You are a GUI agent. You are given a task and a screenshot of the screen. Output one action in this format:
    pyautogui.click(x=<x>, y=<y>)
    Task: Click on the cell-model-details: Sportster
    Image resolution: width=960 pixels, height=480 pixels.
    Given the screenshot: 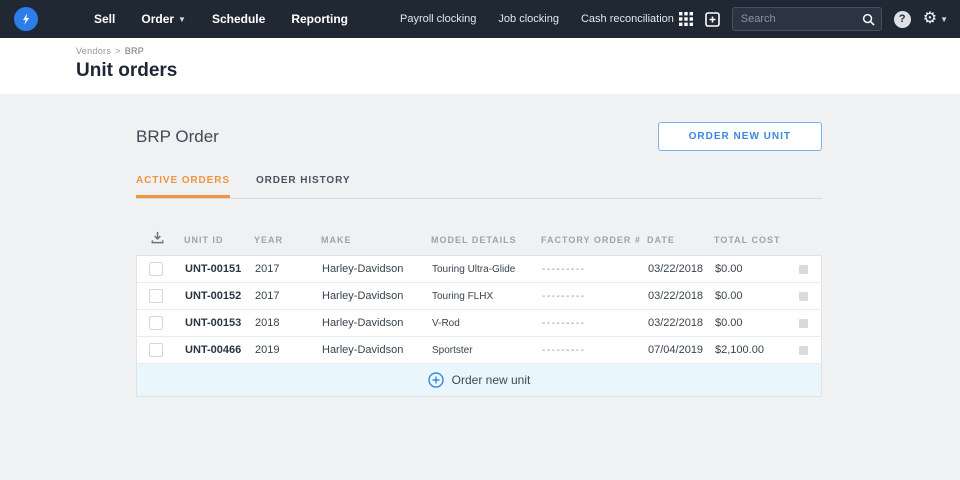 What is the action you would take?
    pyautogui.click(x=452, y=350)
    